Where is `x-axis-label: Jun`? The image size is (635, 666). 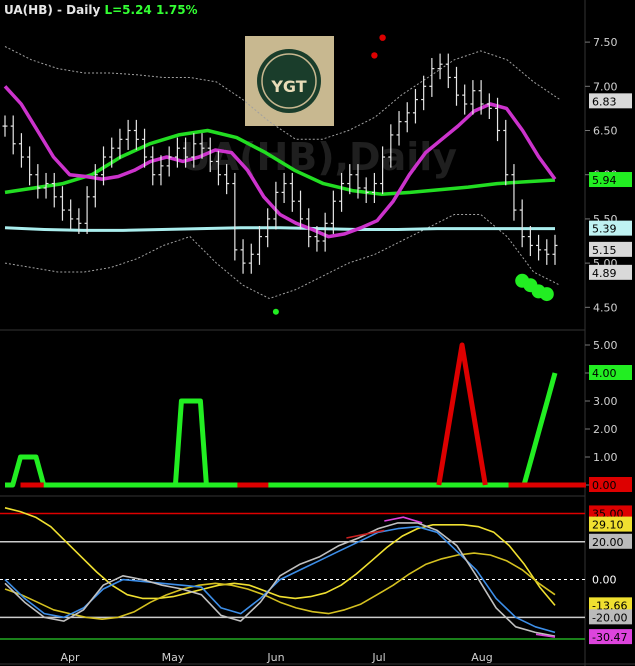 x-axis-label: Jun is located at coordinates (275, 657).